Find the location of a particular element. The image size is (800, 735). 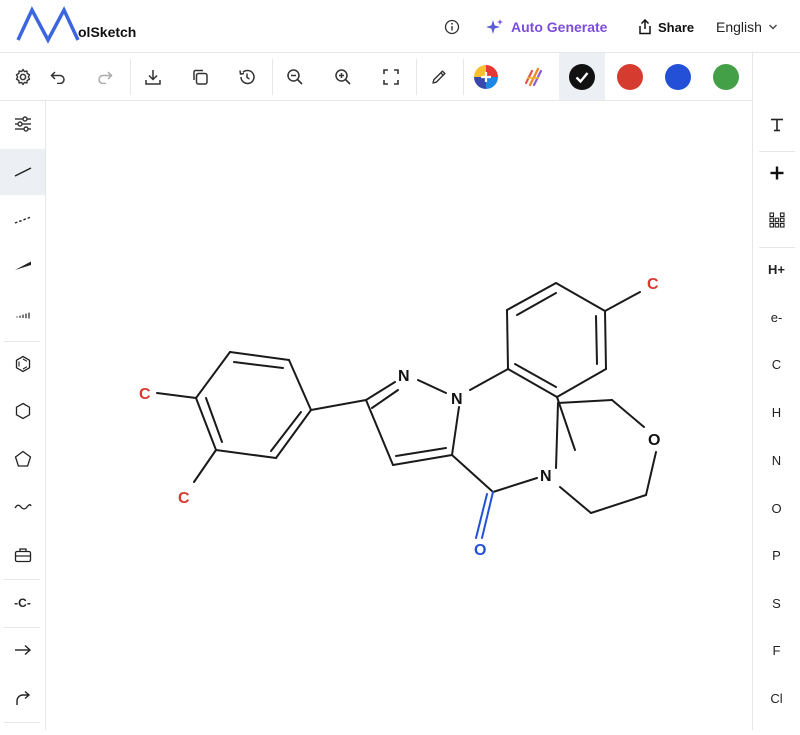

curved-arrow-tool is located at coordinates (22, 698).